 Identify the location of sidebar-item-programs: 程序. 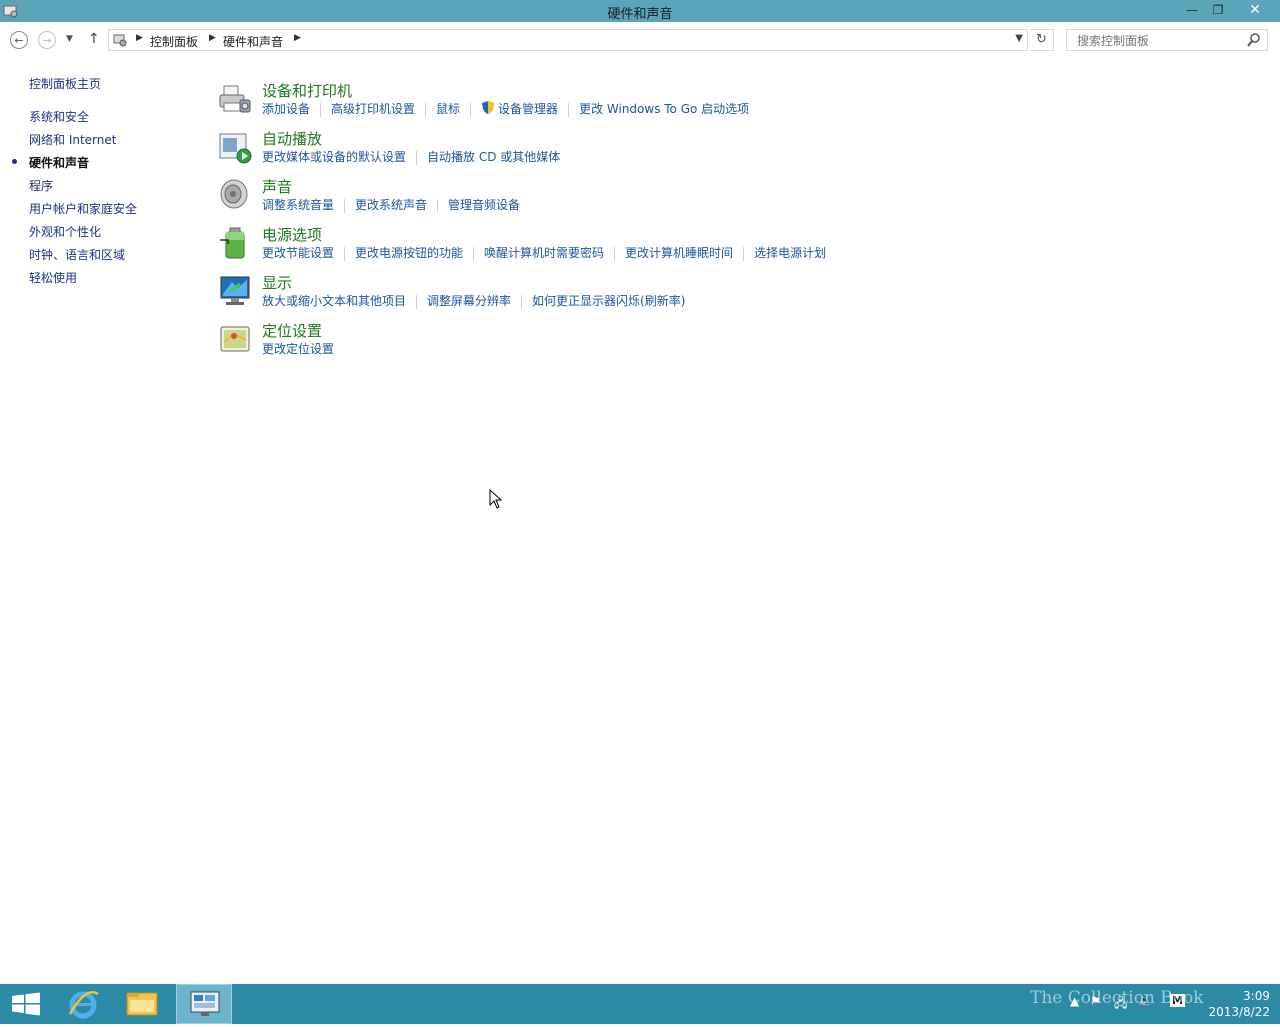
(41, 185).